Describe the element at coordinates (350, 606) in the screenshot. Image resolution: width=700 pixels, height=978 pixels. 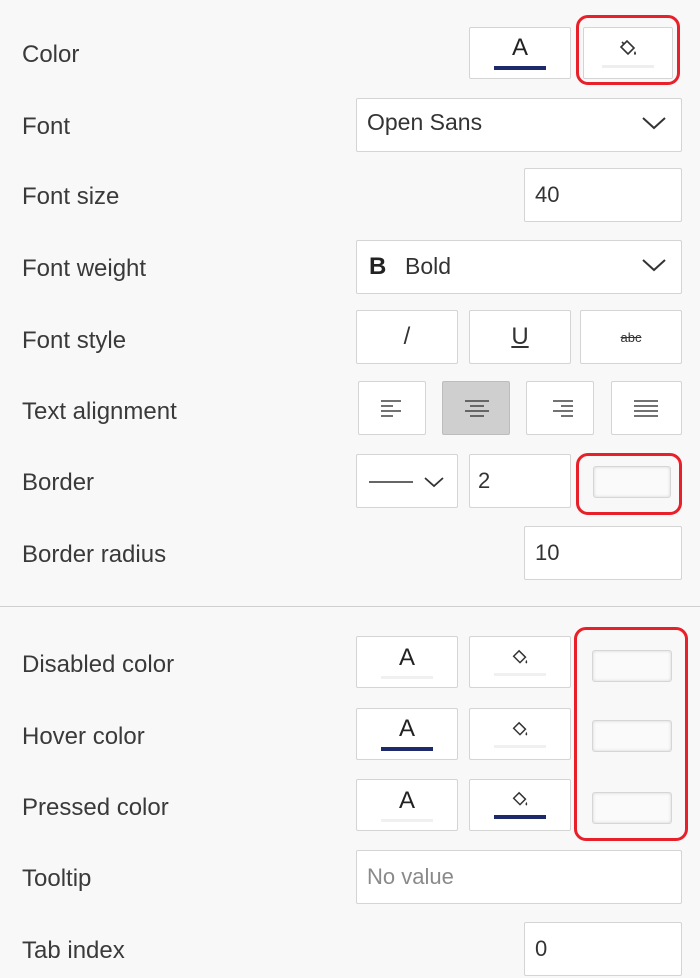
I see `section-divider` at that location.